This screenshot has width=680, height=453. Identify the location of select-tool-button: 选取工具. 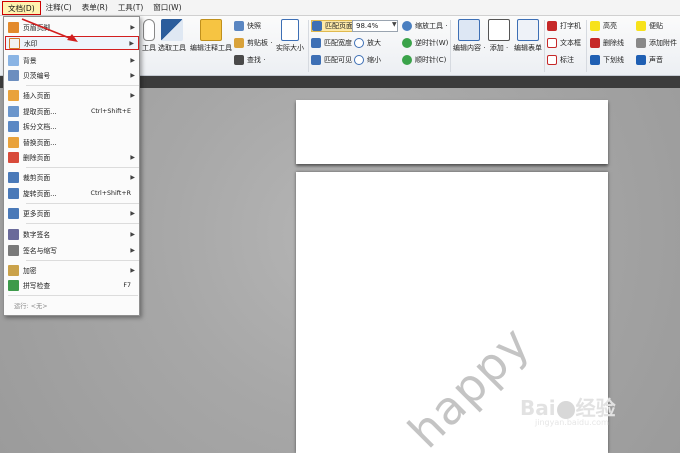
(172, 36).